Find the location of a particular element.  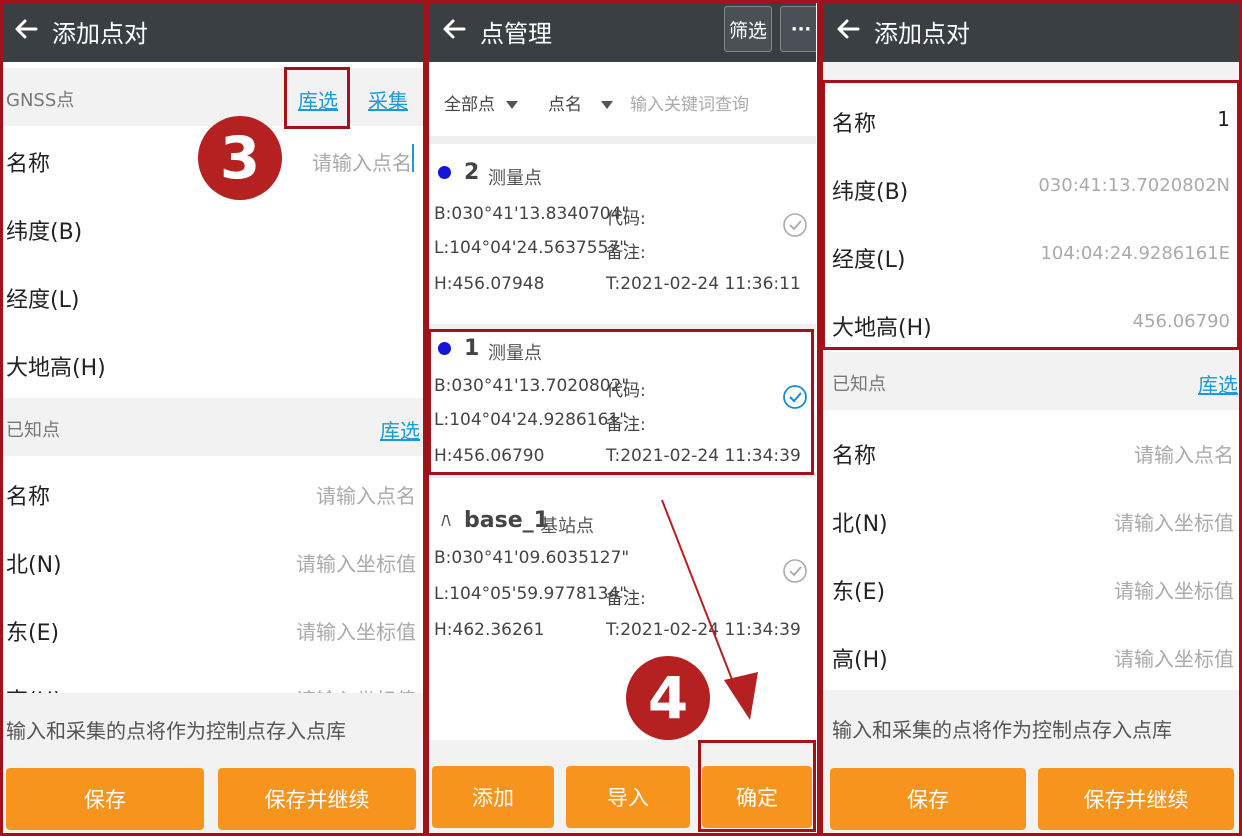

search-field-dropdown: 点名 is located at coordinates (581, 102).